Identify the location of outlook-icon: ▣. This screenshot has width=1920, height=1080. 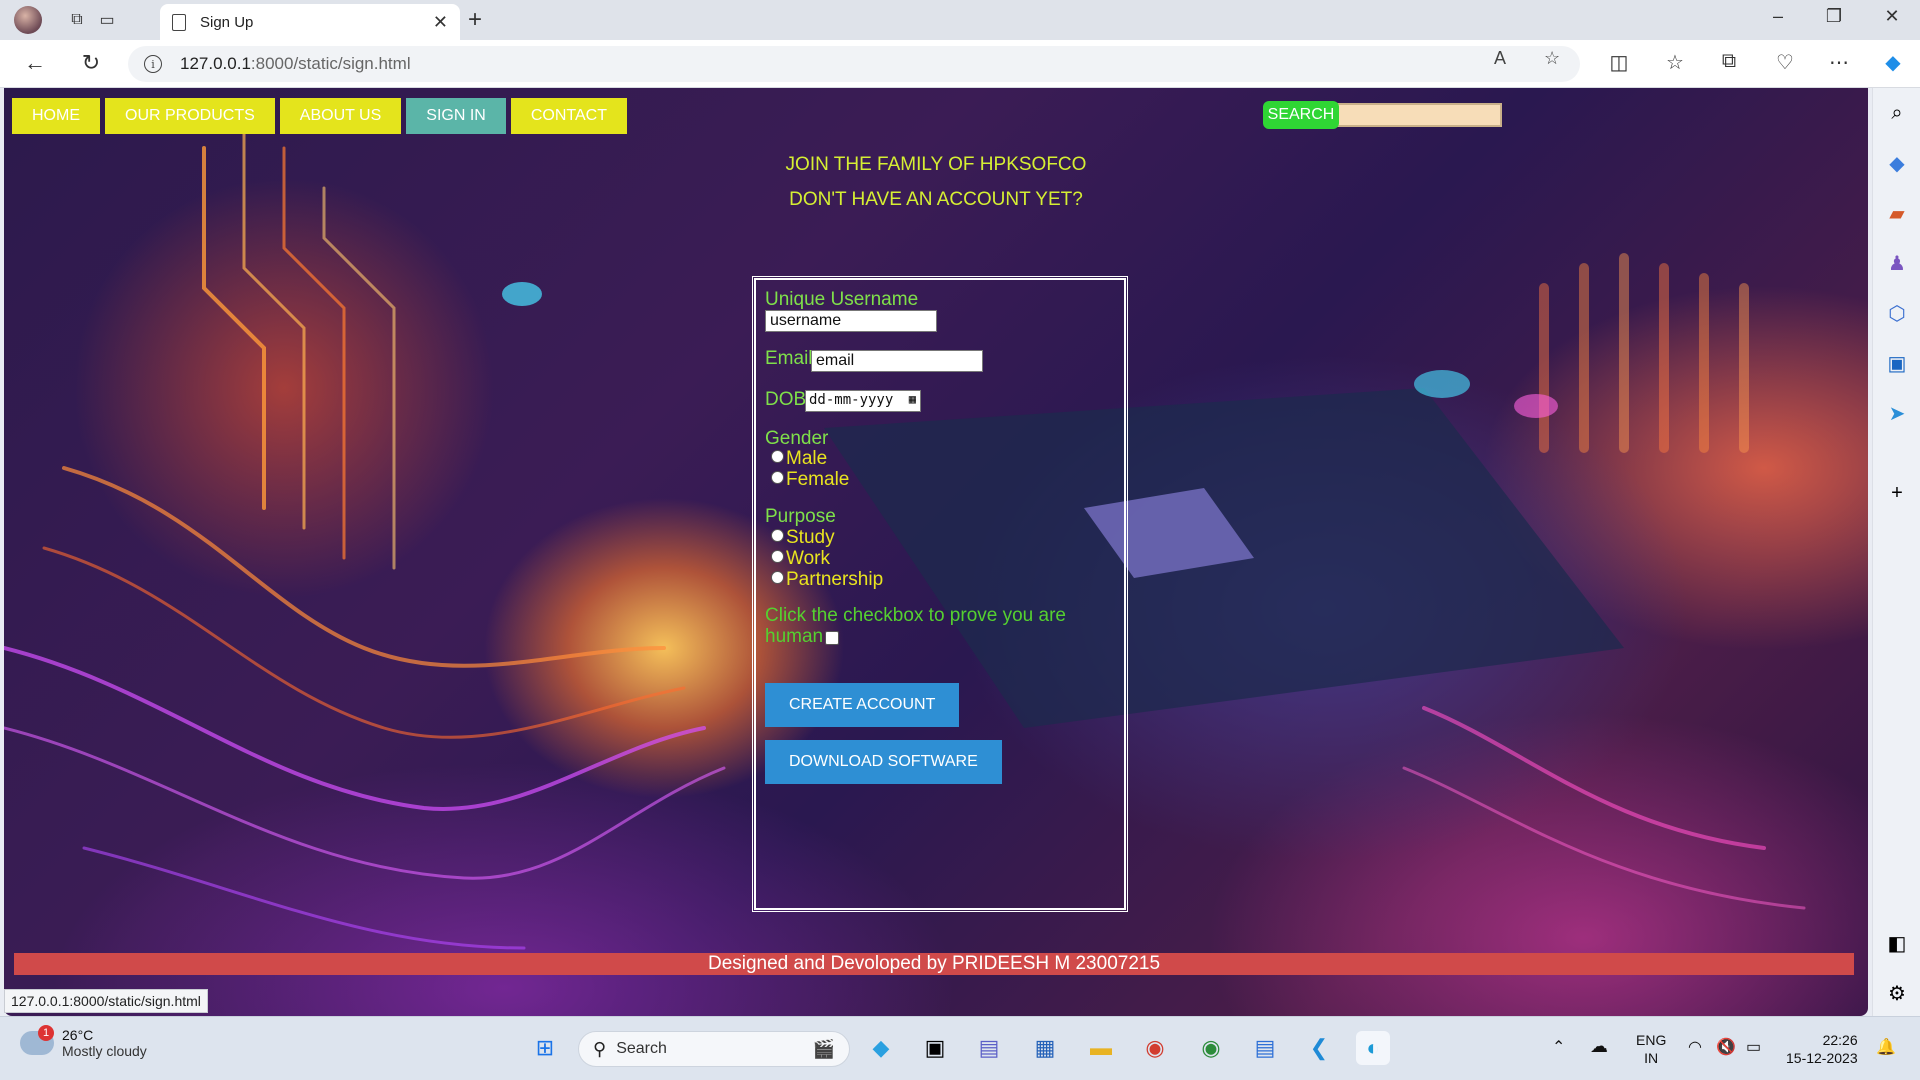
(1897, 363).